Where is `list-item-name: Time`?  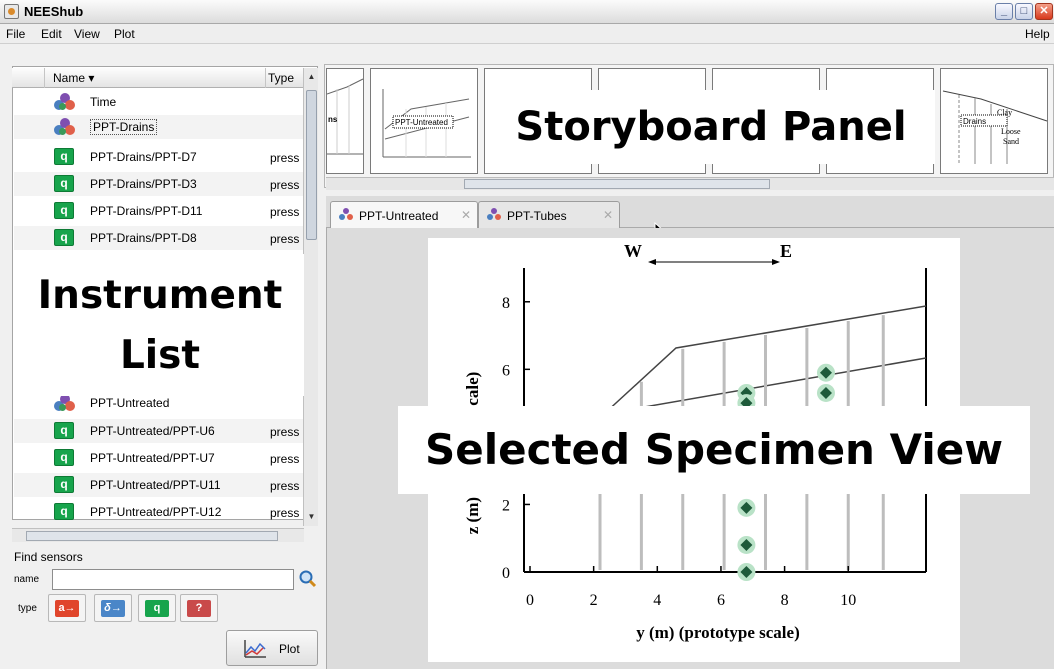 list-item-name: Time is located at coordinates (103, 102).